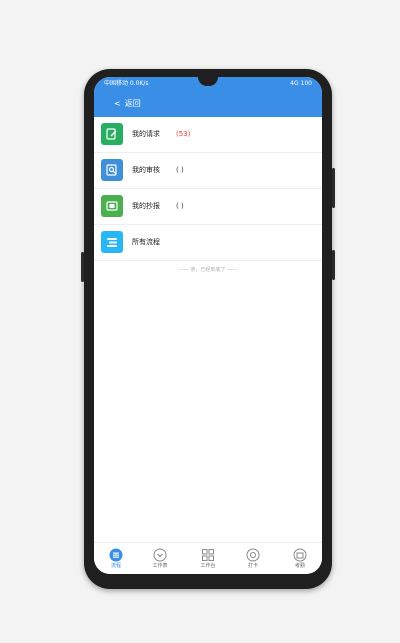 This screenshot has height=643, width=400. Describe the element at coordinates (112, 242) in the screenshot. I see `flow-list-icon` at that location.